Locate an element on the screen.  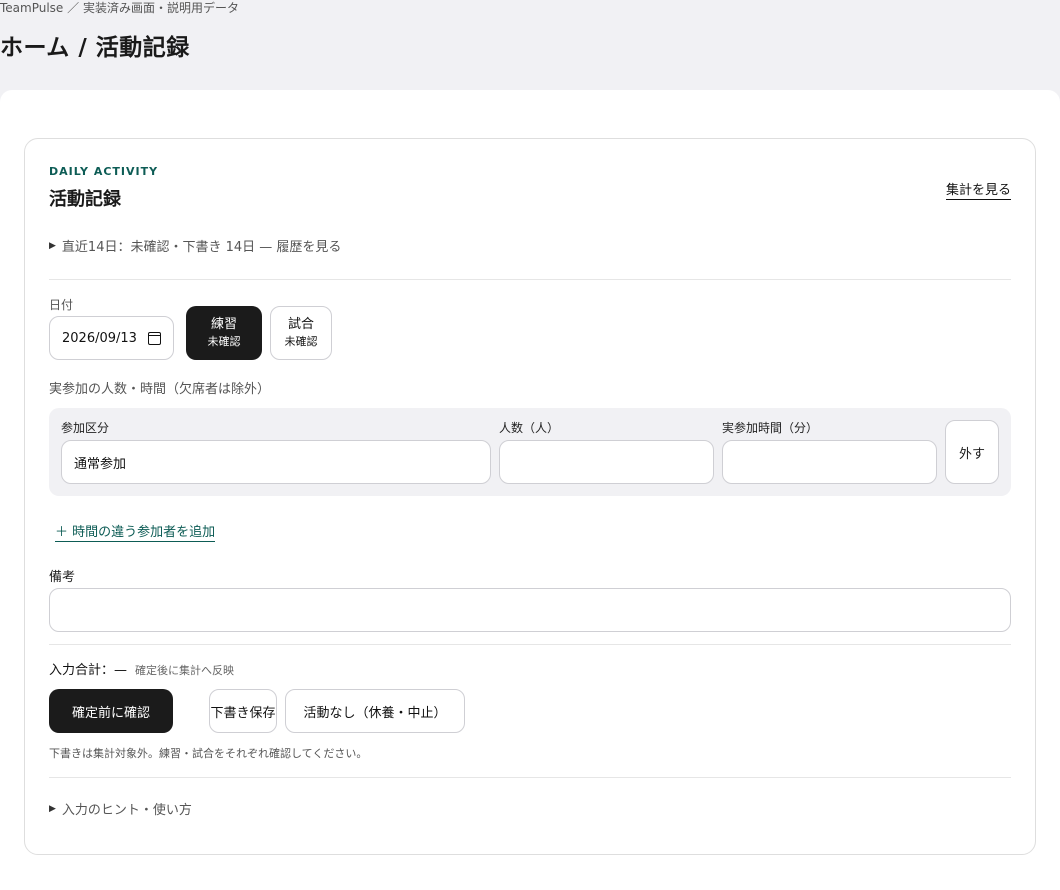
input-total-hint: 確定後に集計へ反映 is located at coordinates (185, 670).